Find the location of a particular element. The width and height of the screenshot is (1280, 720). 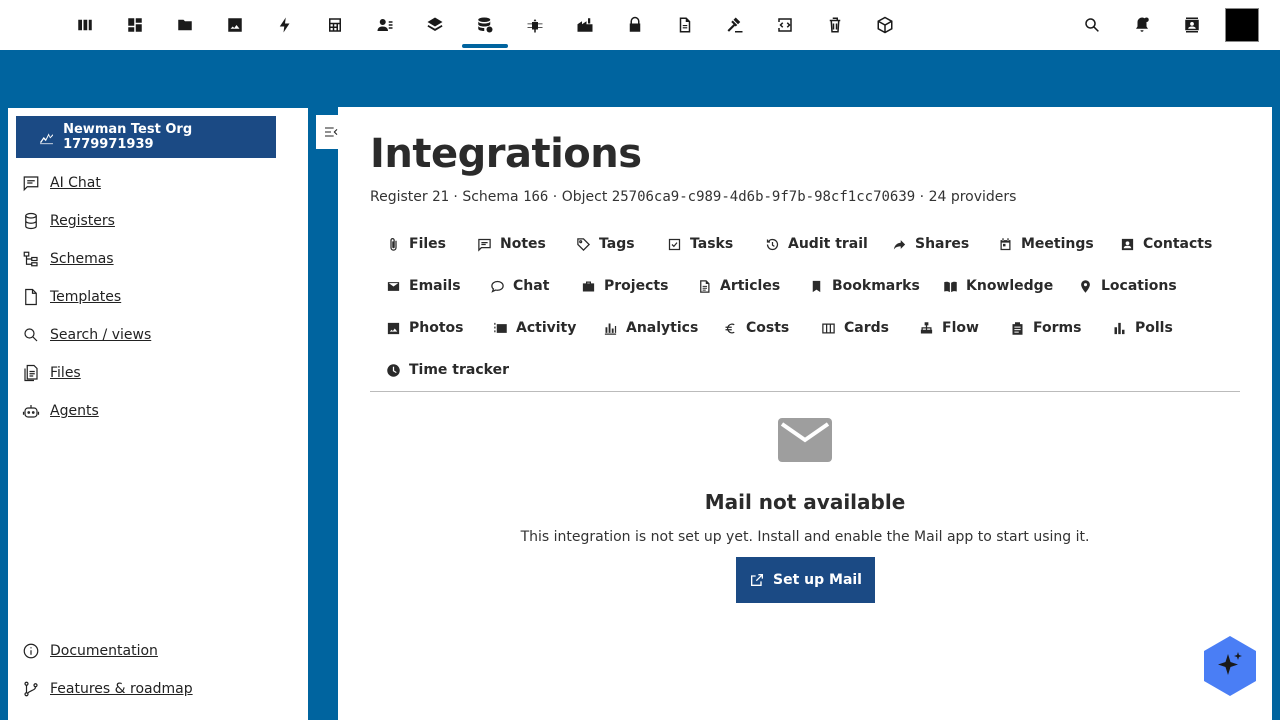

tab-notes: Notes is located at coordinates (511, 244).